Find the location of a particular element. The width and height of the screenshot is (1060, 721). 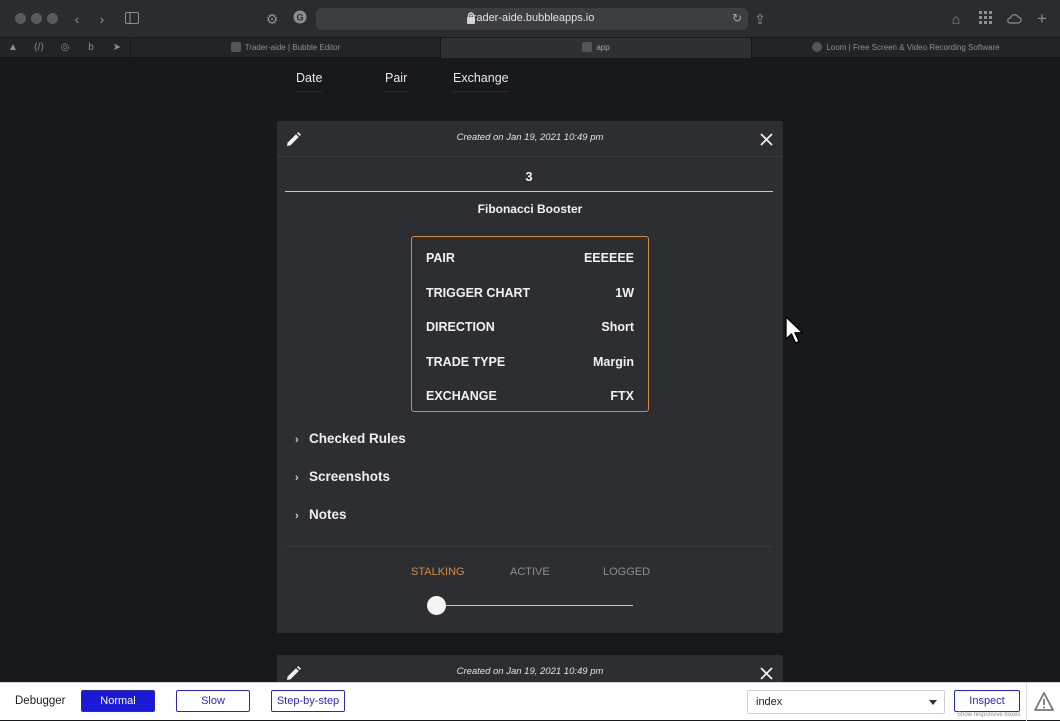

sort-exchange-link: Exchange is located at coordinates (481, 81).